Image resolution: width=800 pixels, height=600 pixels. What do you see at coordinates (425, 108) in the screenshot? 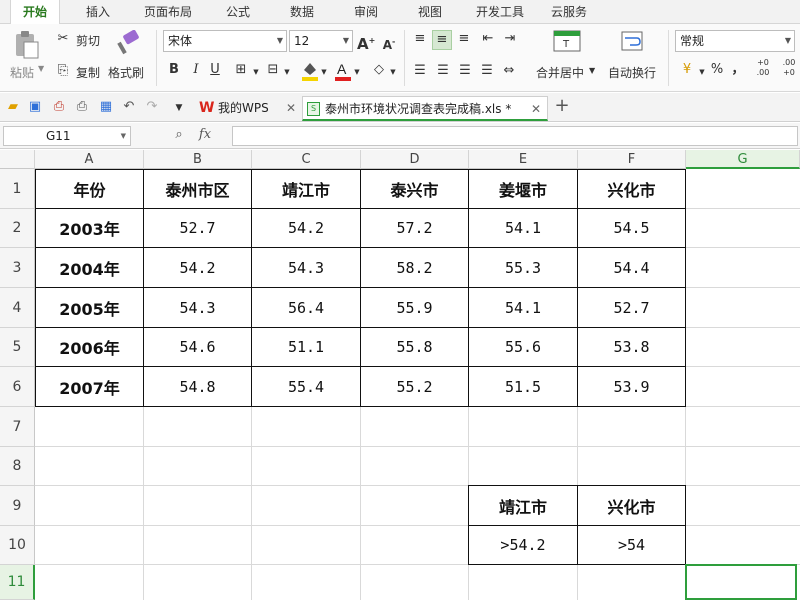
I see `tab-document: S 泰州市环境状况调查表完成稿.xls * ✕` at bounding box center [425, 108].